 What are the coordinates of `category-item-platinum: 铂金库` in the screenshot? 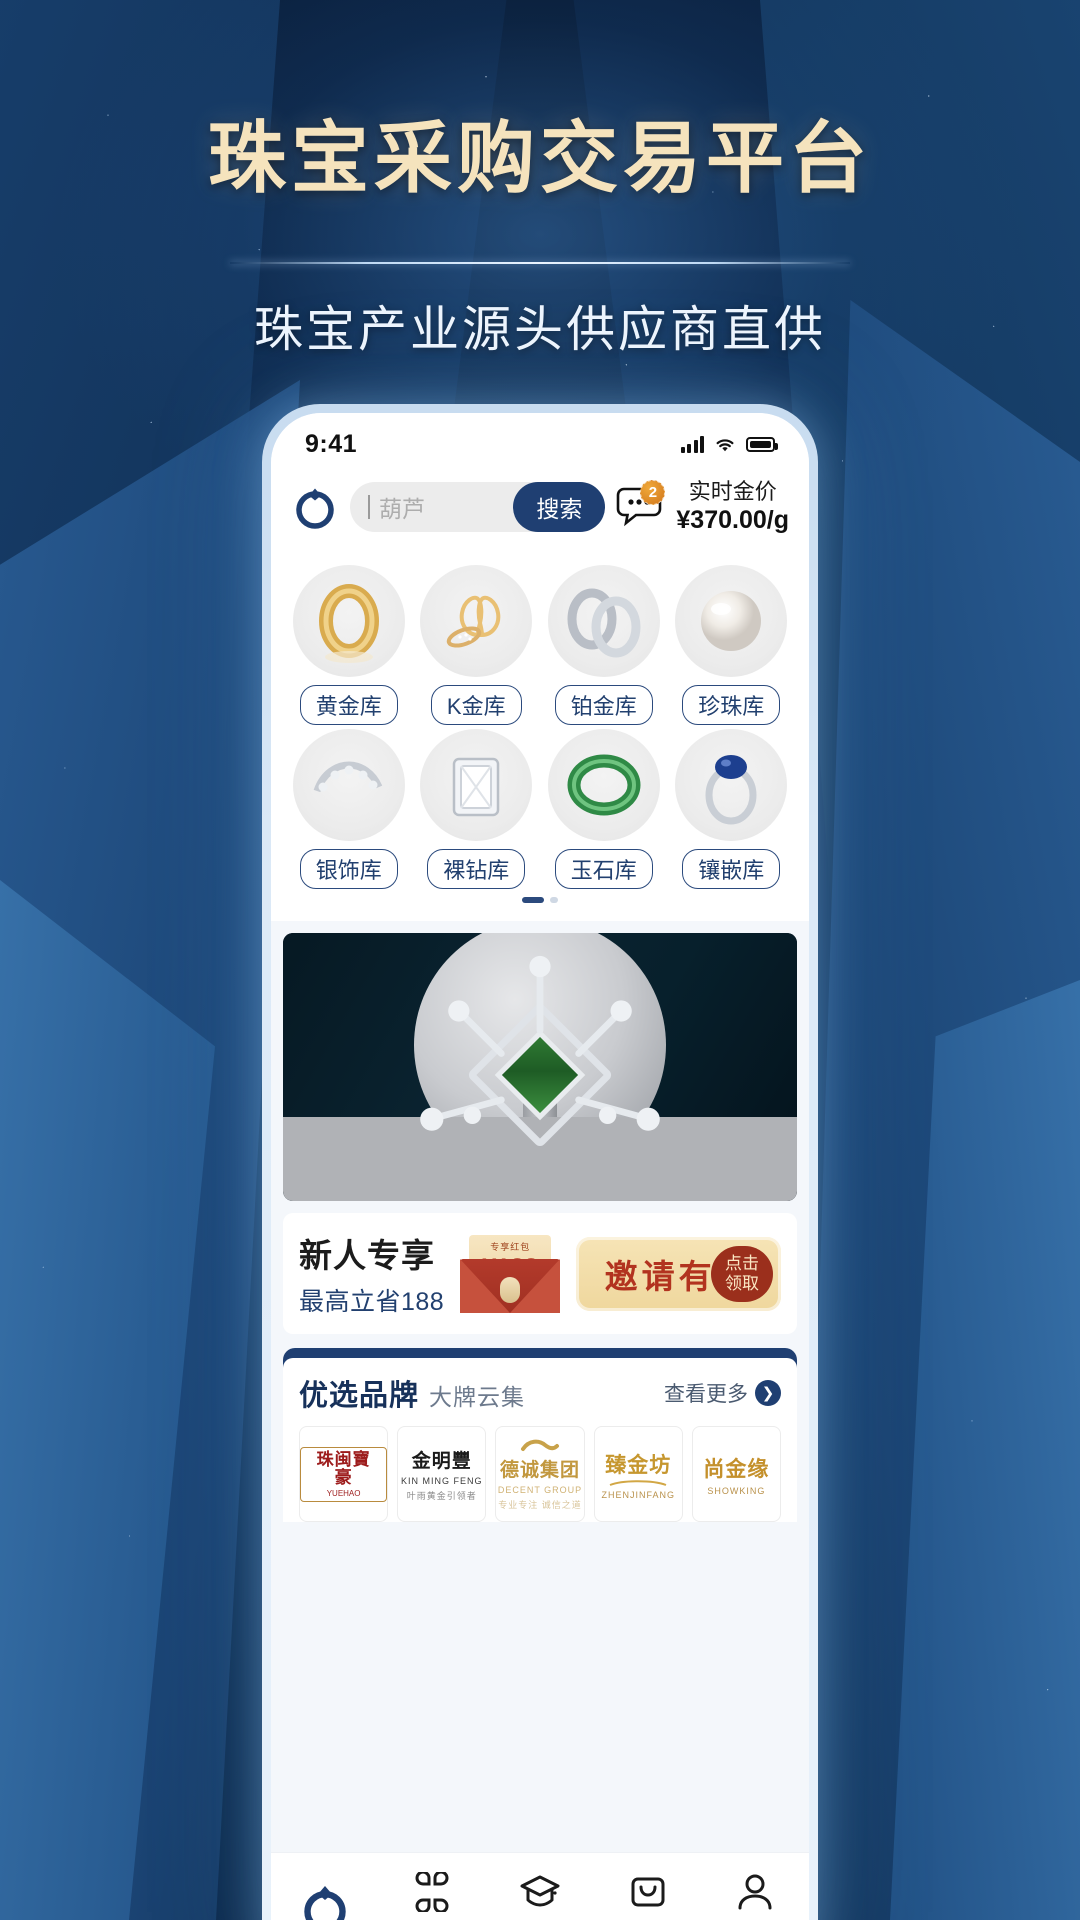 It's located at (604, 643).